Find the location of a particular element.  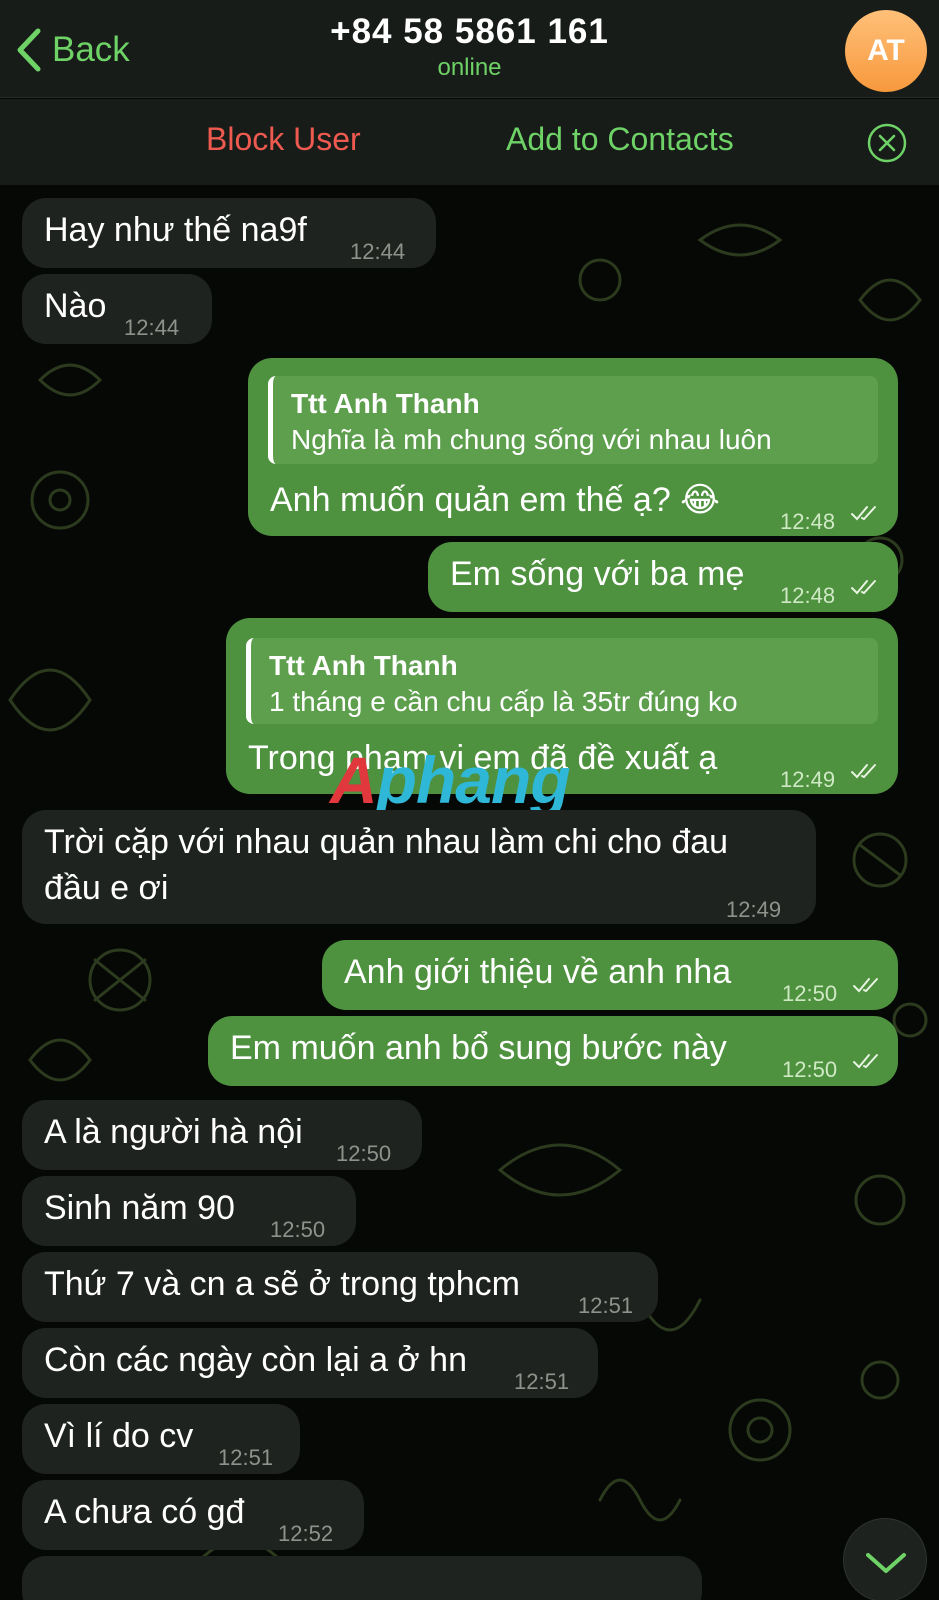

avatar-initials: AT is located at coordinates (886, 50).